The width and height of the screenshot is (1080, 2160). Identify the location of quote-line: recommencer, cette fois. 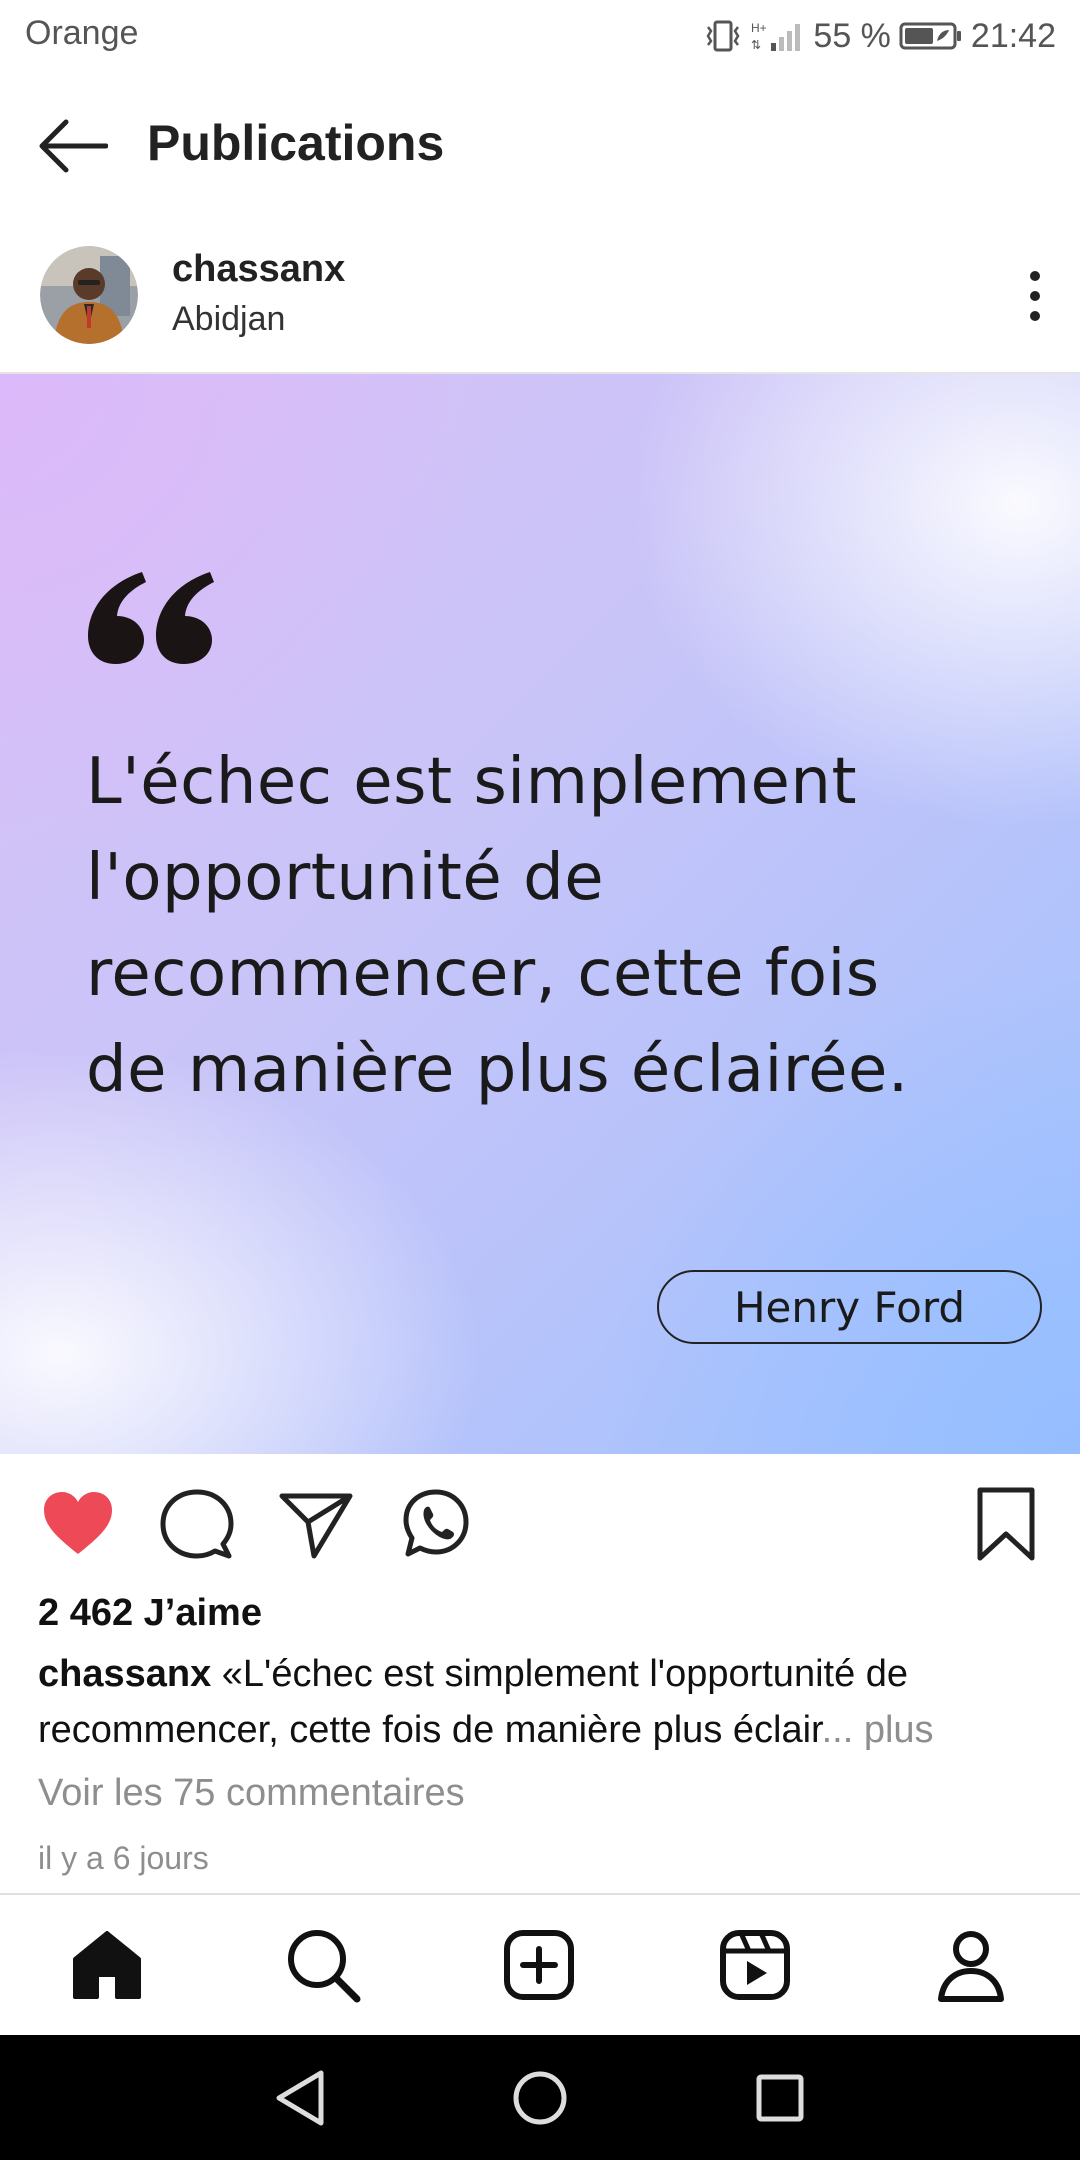
(483, 974).